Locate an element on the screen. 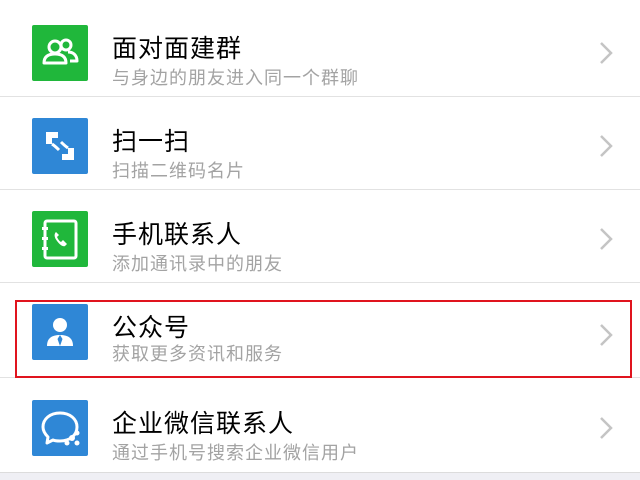 This screenshot has width=640, height=480. official-account-icon is located at coordinates (60, 332).